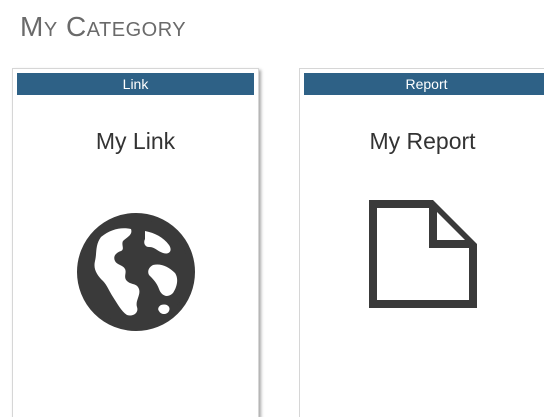 Image resolution: width=544 pixels, height=417 pixels. What do you see at coordinates (103, 26) in the screenshot?
I see `category-title: My Category` at bounding box center [103, 26].